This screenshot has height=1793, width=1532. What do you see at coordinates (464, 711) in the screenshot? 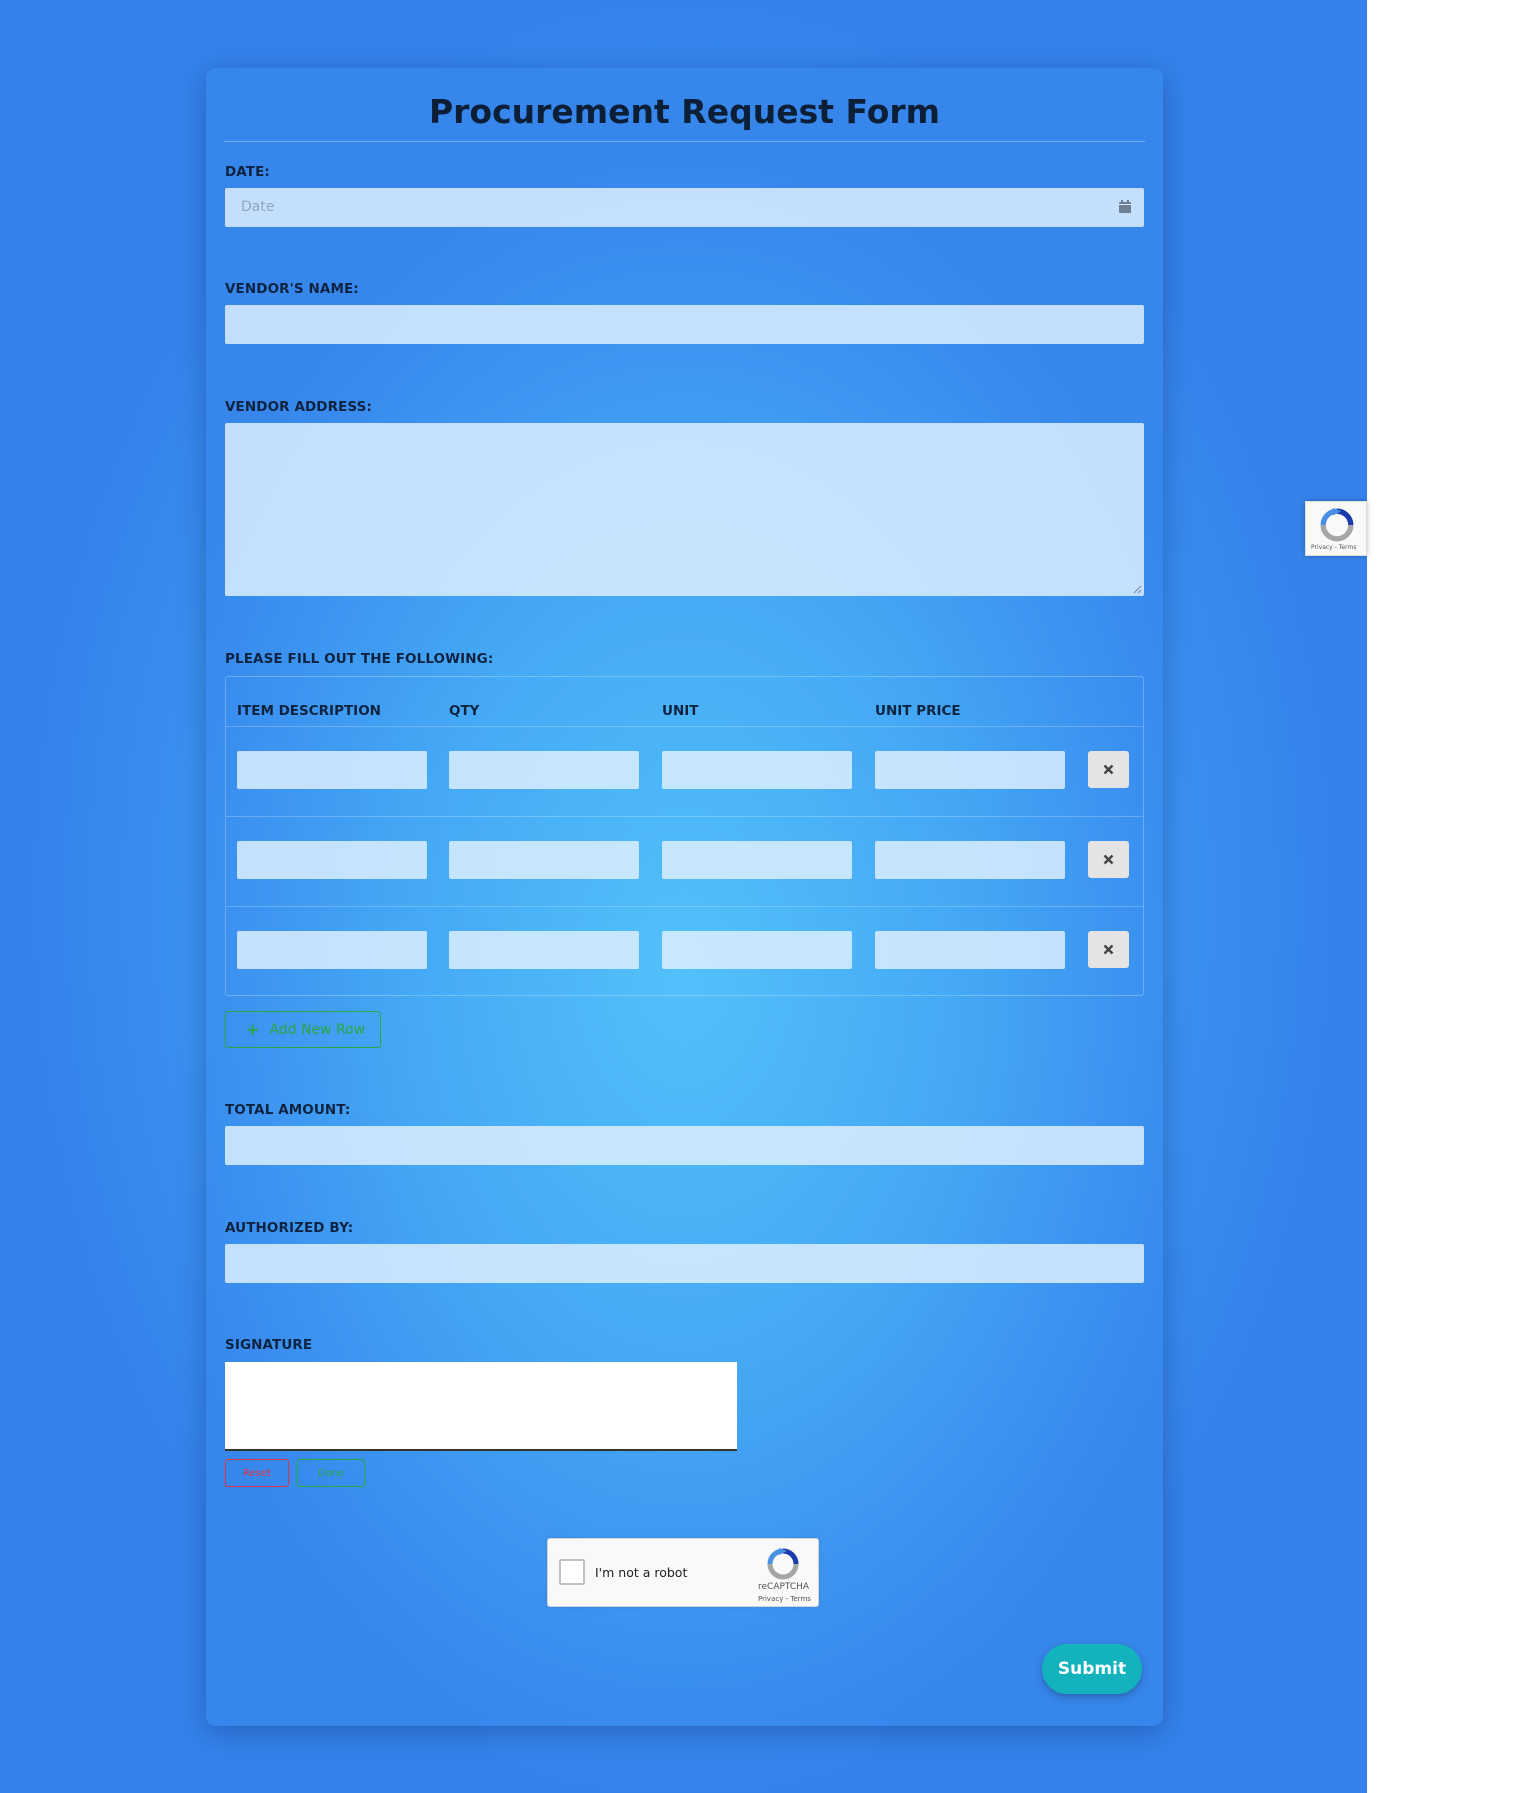
I see `column-header-qty: QTY` at bounding box center [464, 711].